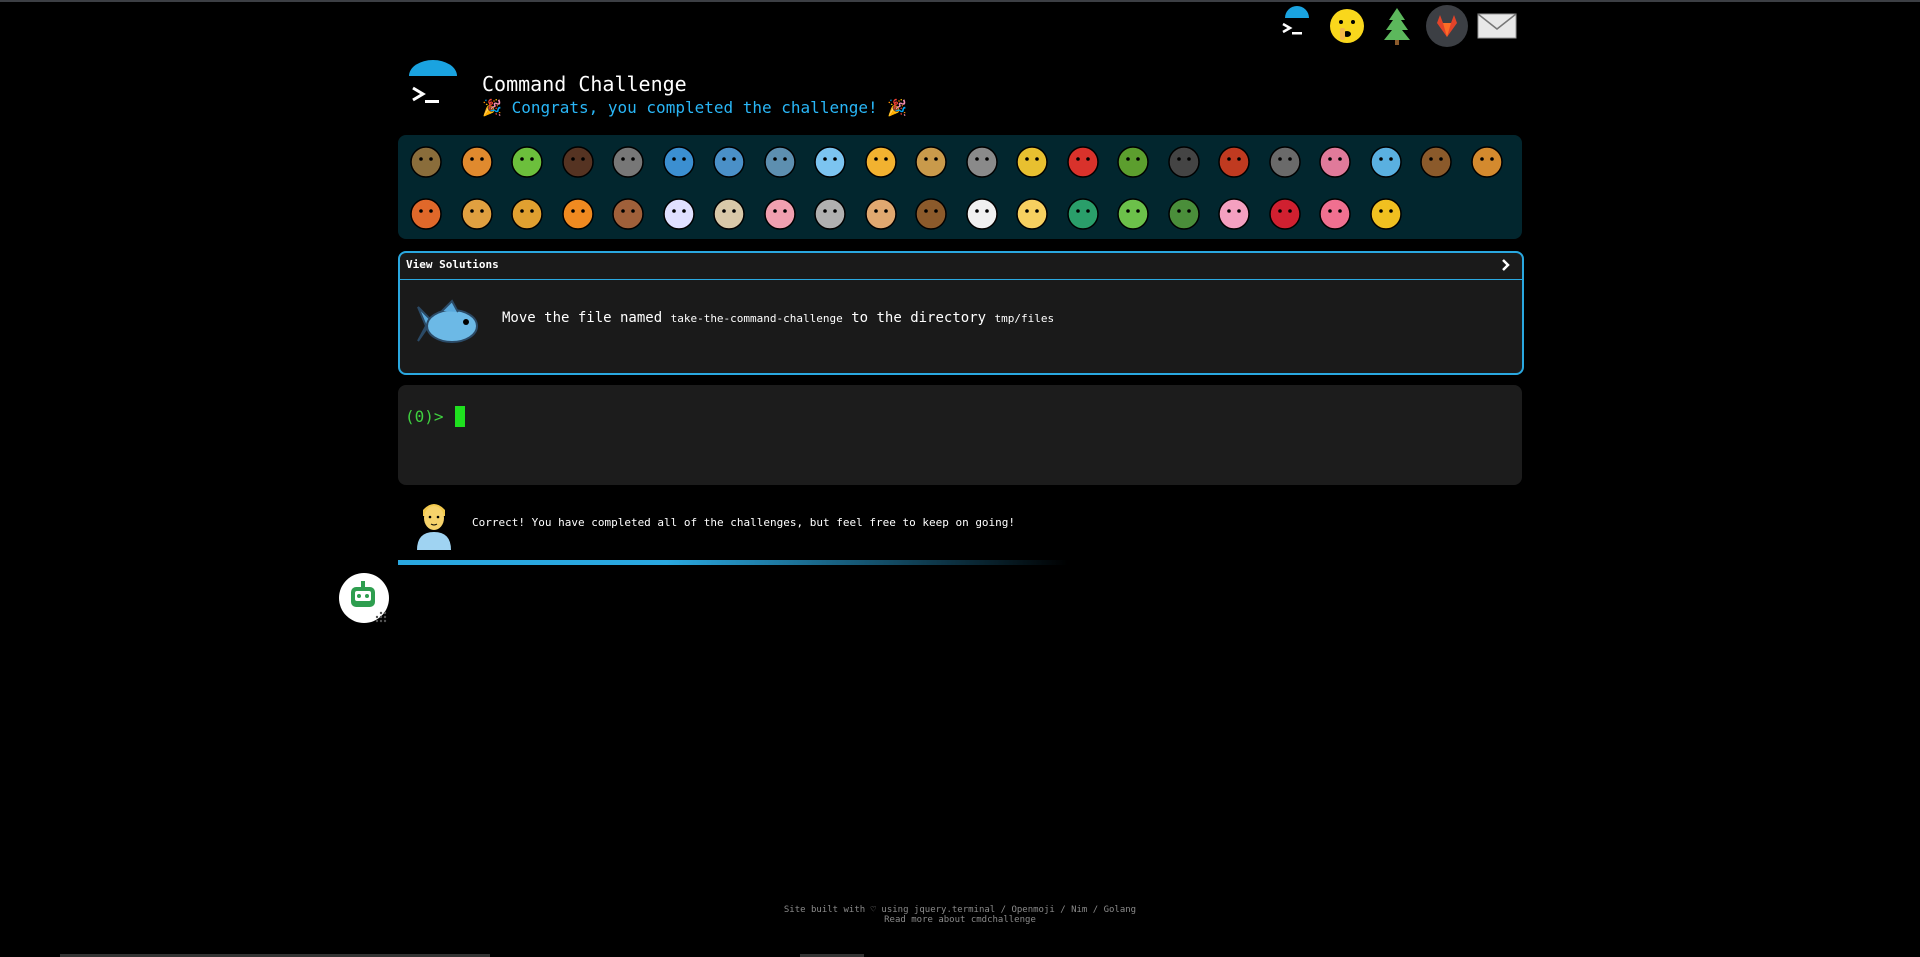 The width and height of the screenshot is (1920, 957). I want to click on page-title: Command Challenge, so click(584, 84).